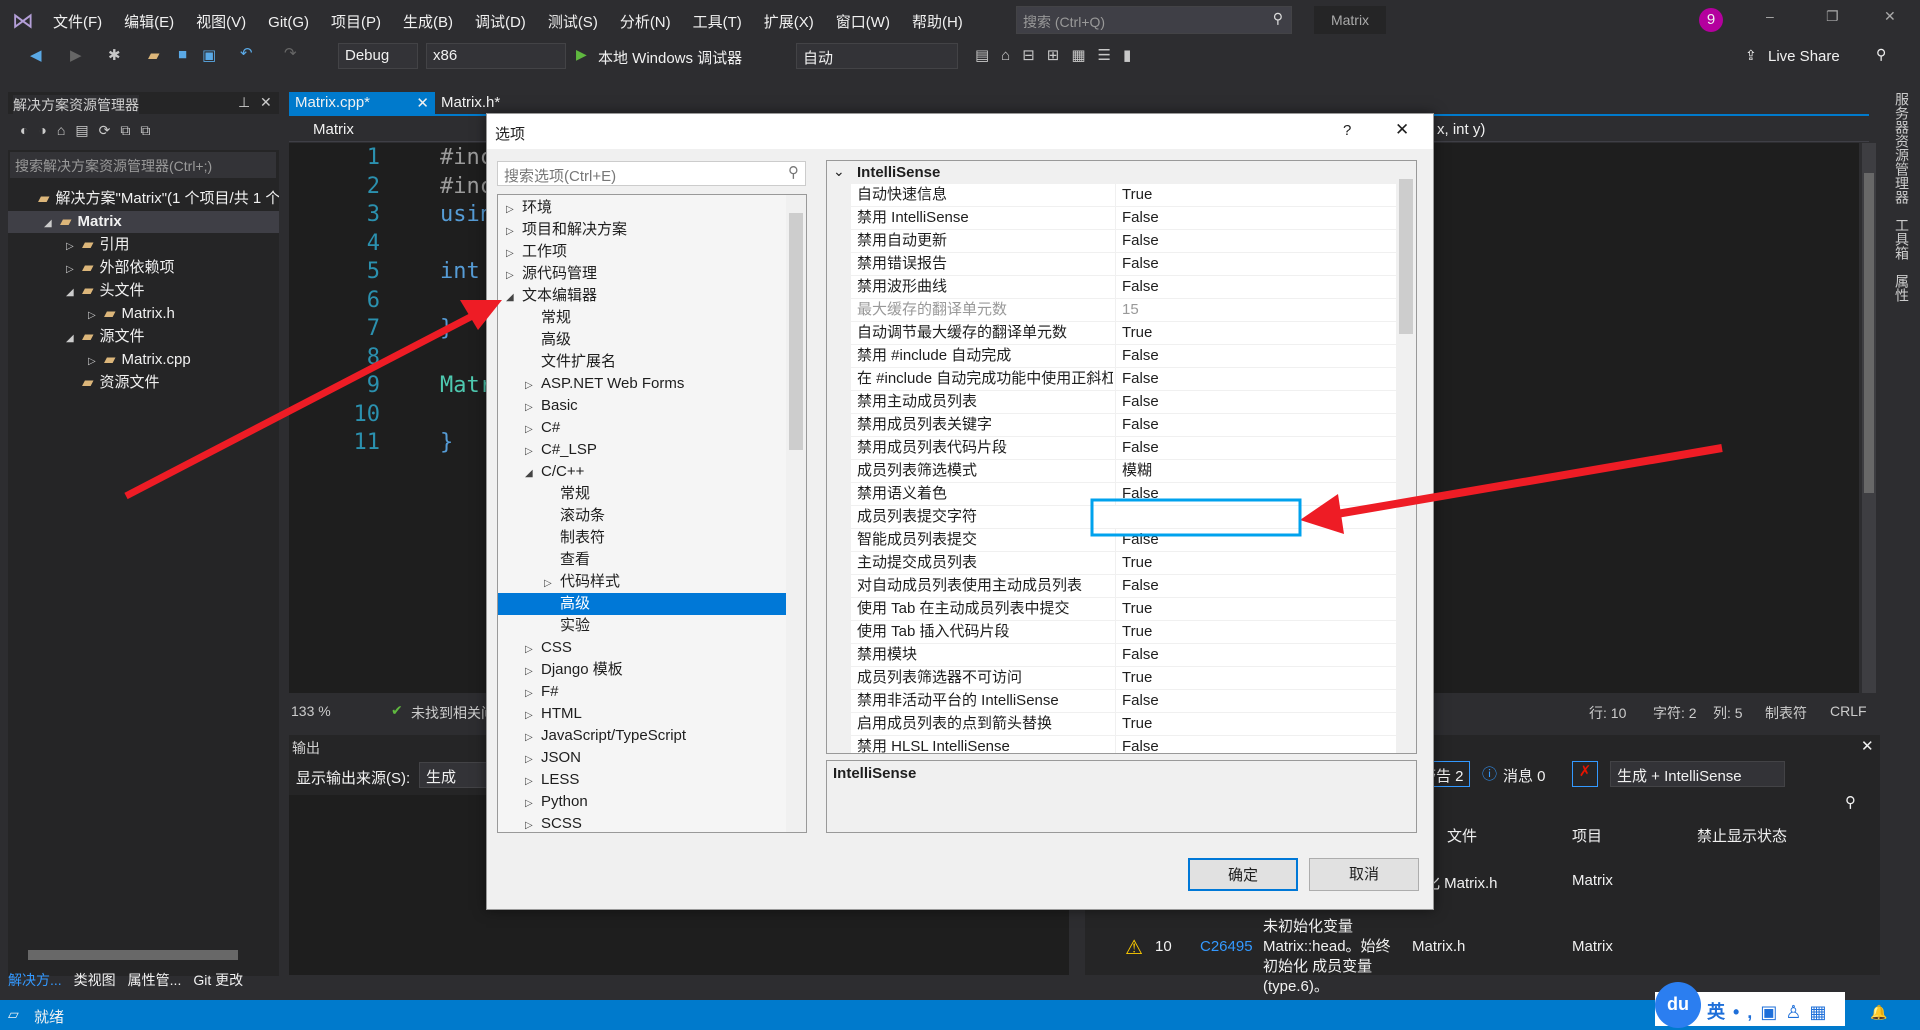 Image resolution: width=1920 pixels, height=1030 pixels. I want to click on red-arrowhead-left, so click(481, 315).